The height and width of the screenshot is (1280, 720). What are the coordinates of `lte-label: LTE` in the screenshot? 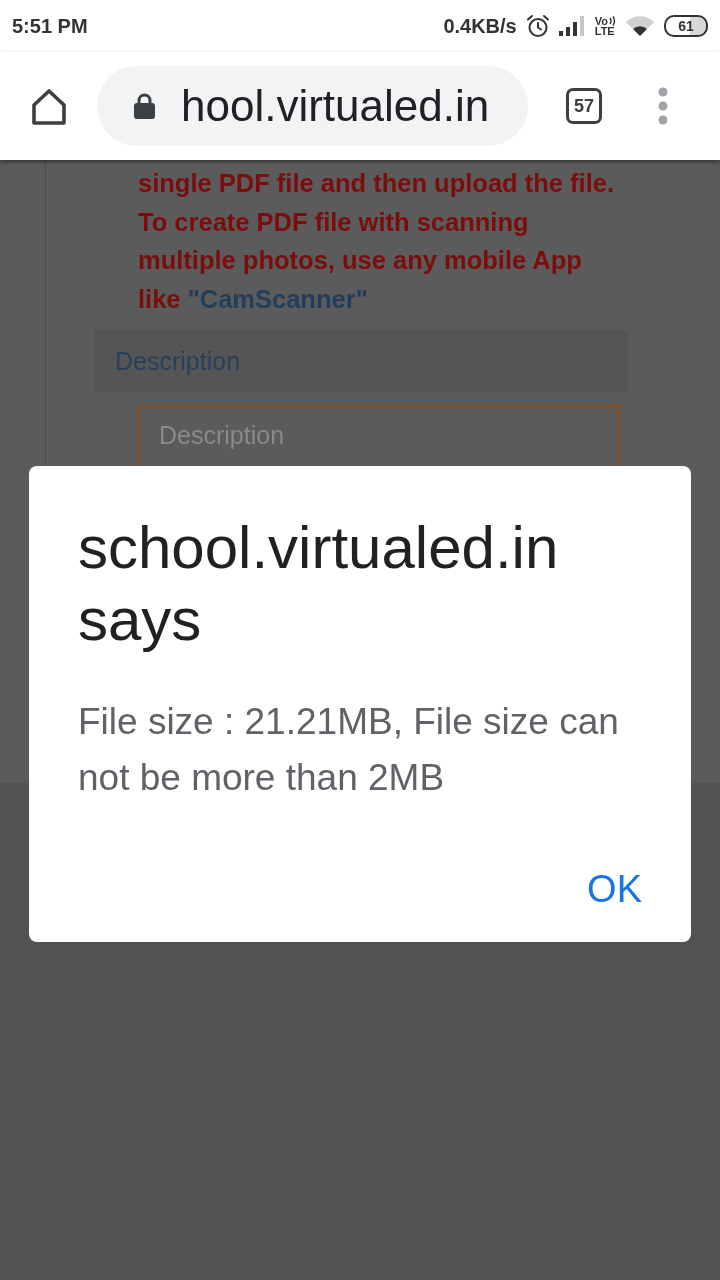 It's located at (604, 31).